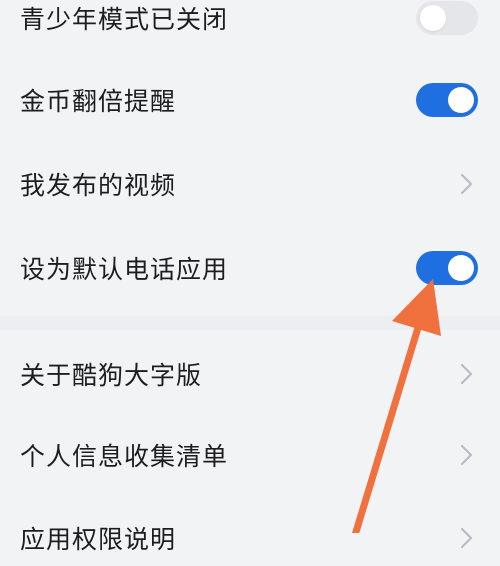 Image resolution: width=500 pixels, height=566 pixels. What do you see at coordinates (250, 20) in the screenshot?
I see `setting-row-teen-mode: 青少年模式已关闭` at bounding box center [250, 20].